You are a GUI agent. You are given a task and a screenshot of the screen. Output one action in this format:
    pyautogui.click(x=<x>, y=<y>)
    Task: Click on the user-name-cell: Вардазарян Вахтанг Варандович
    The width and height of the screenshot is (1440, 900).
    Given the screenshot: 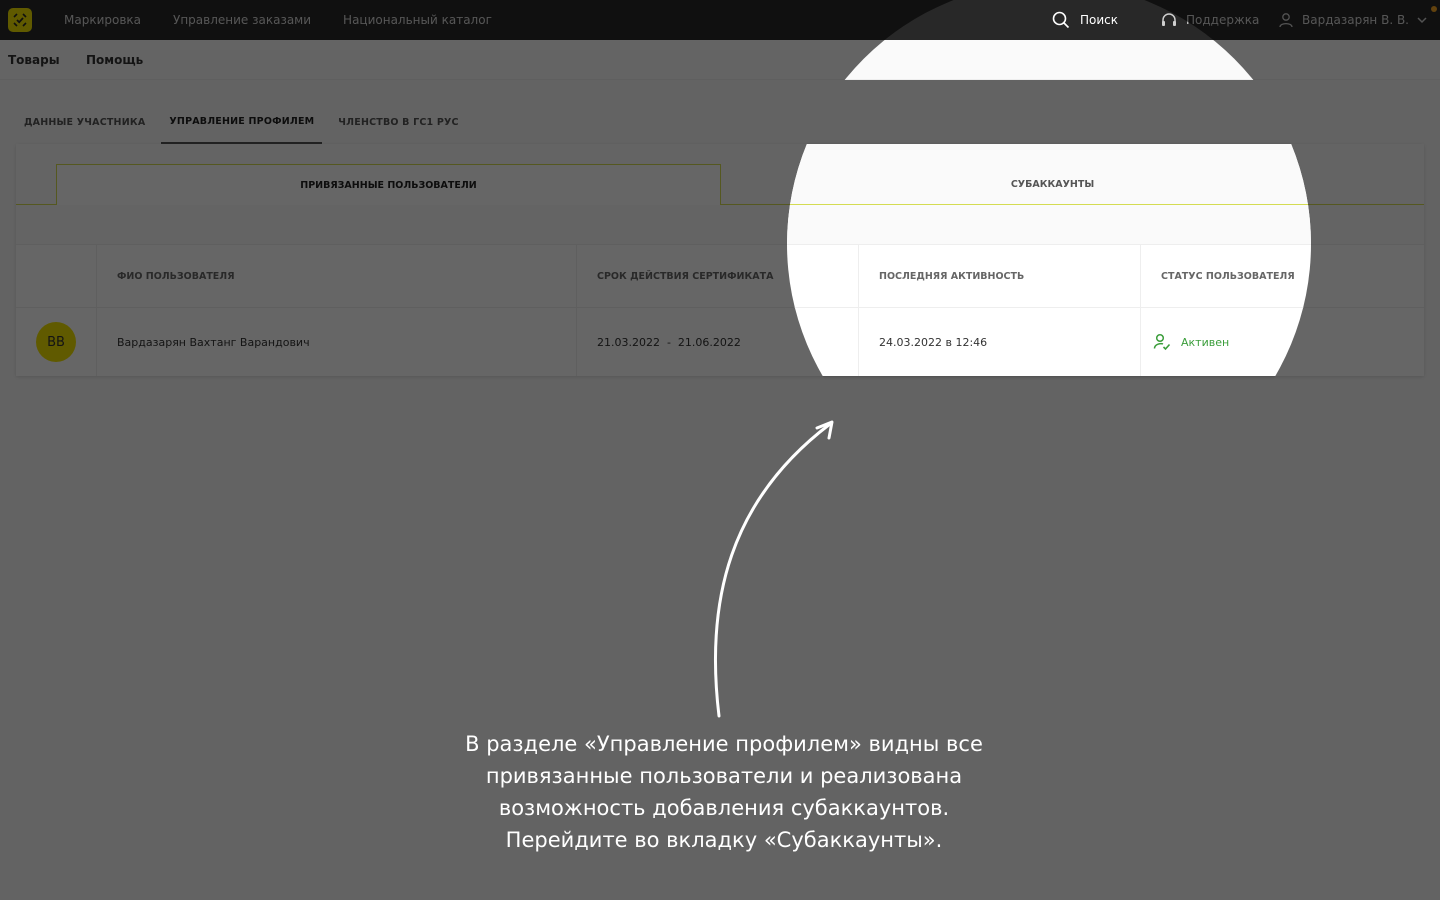 What is the action you would take?
    pyautogui.click(x=336, y=342)
    